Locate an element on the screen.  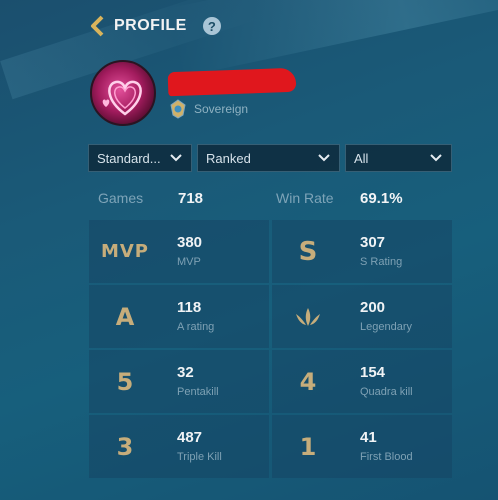
stat-label: Pentakill is located at coordinates (198, 392).